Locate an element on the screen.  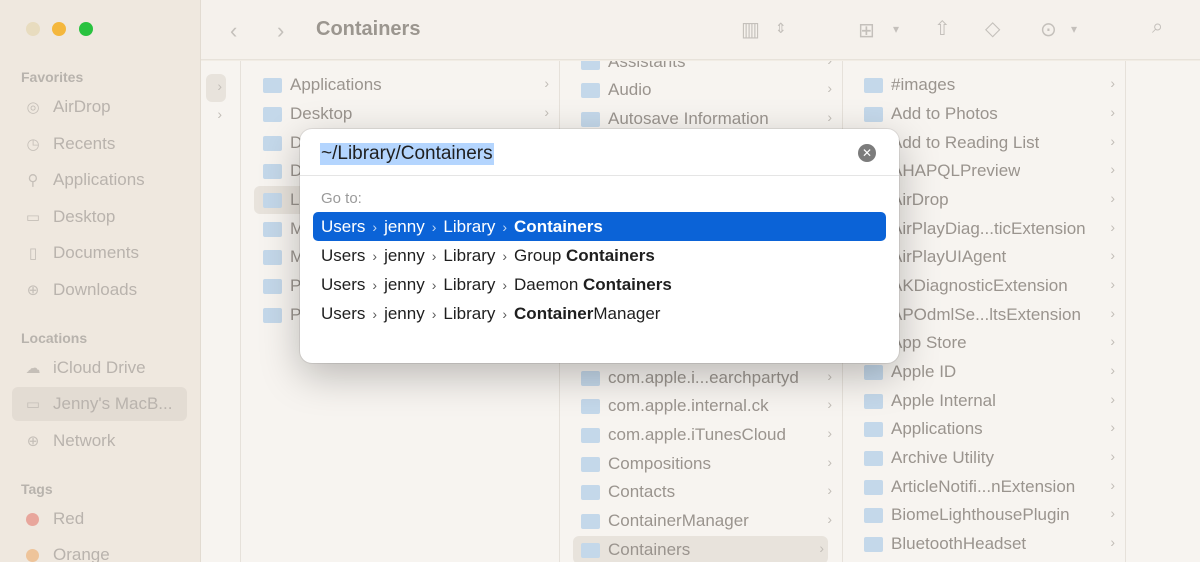
tags-heading: Tags is located at coordinates (37, 489).